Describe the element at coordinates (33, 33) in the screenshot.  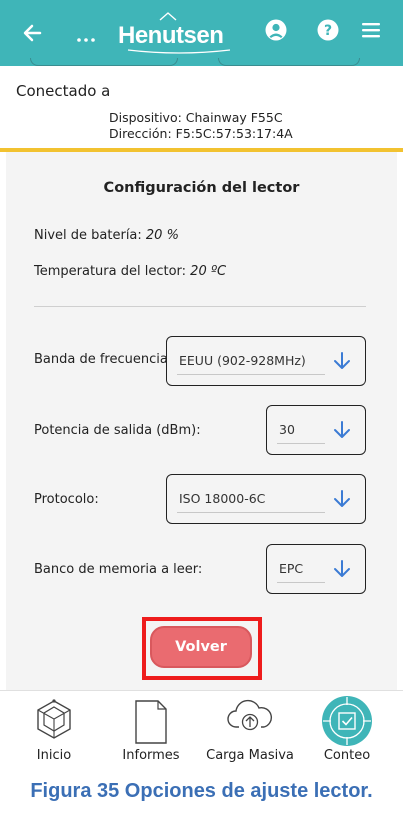
I see `back-arrow-icon` at that location.